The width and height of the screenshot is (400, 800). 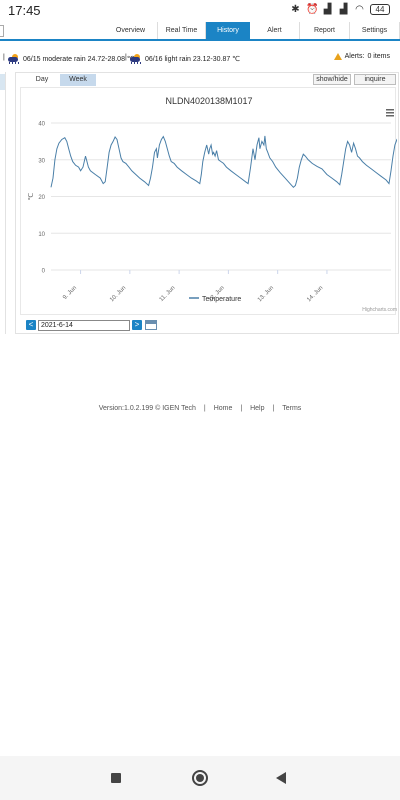 I want to click on forecast-day-1: 06/15 moderate rain 24.72-28.08 ℃, so click(x=71, y=59).